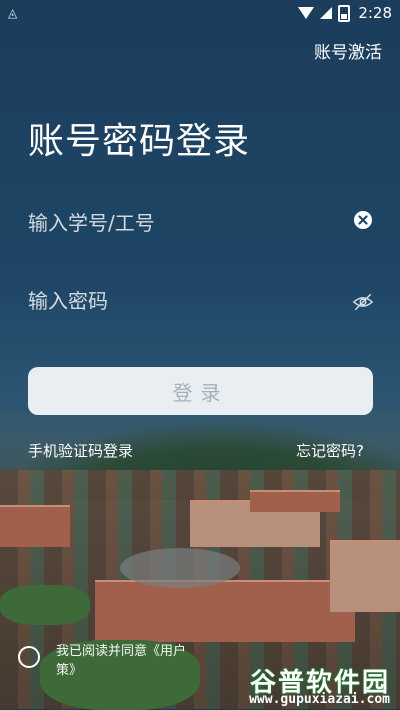 The image size is (400, 710). I want to click on watermark-logo: 谷普软件园 www.gupuxiazai.com, so click(294, 685).